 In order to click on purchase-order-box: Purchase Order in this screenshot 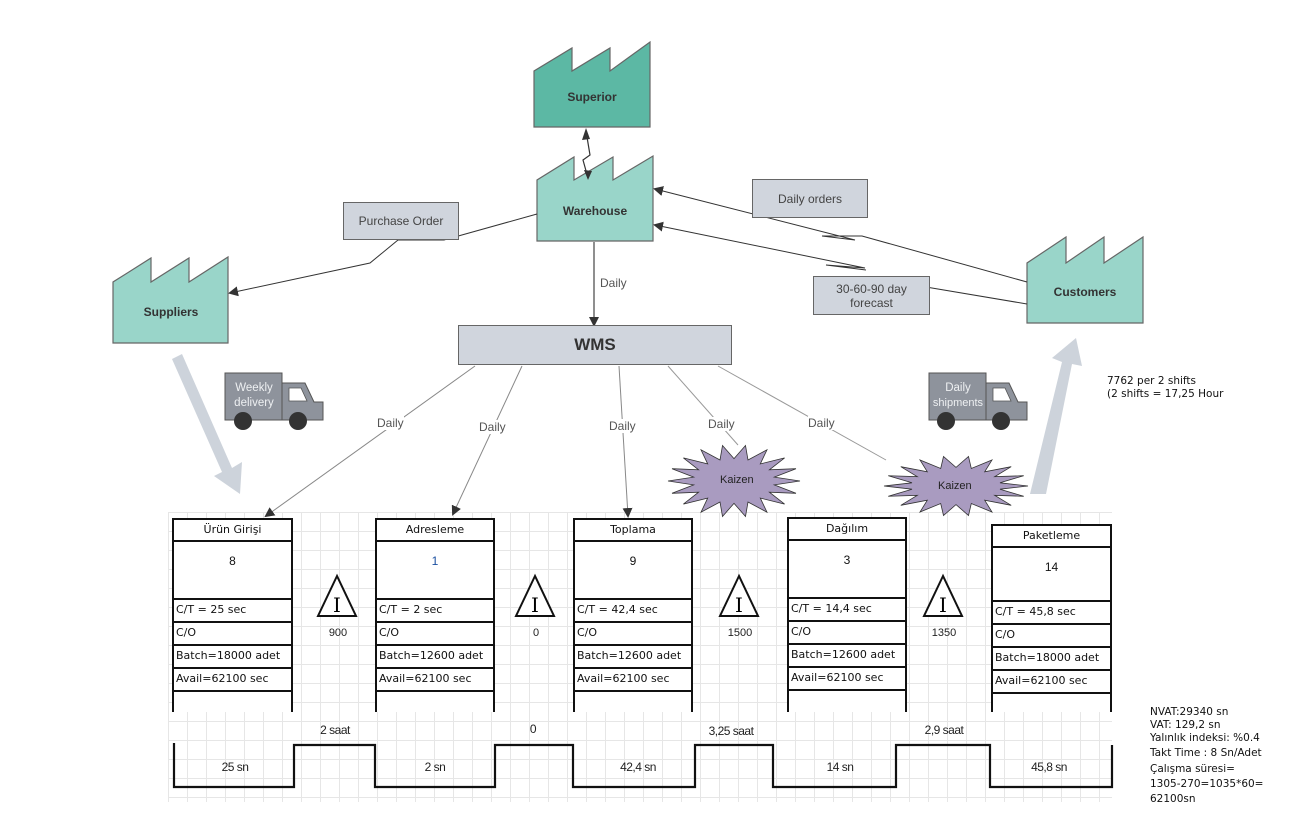, I will do `click(401, 221)`.